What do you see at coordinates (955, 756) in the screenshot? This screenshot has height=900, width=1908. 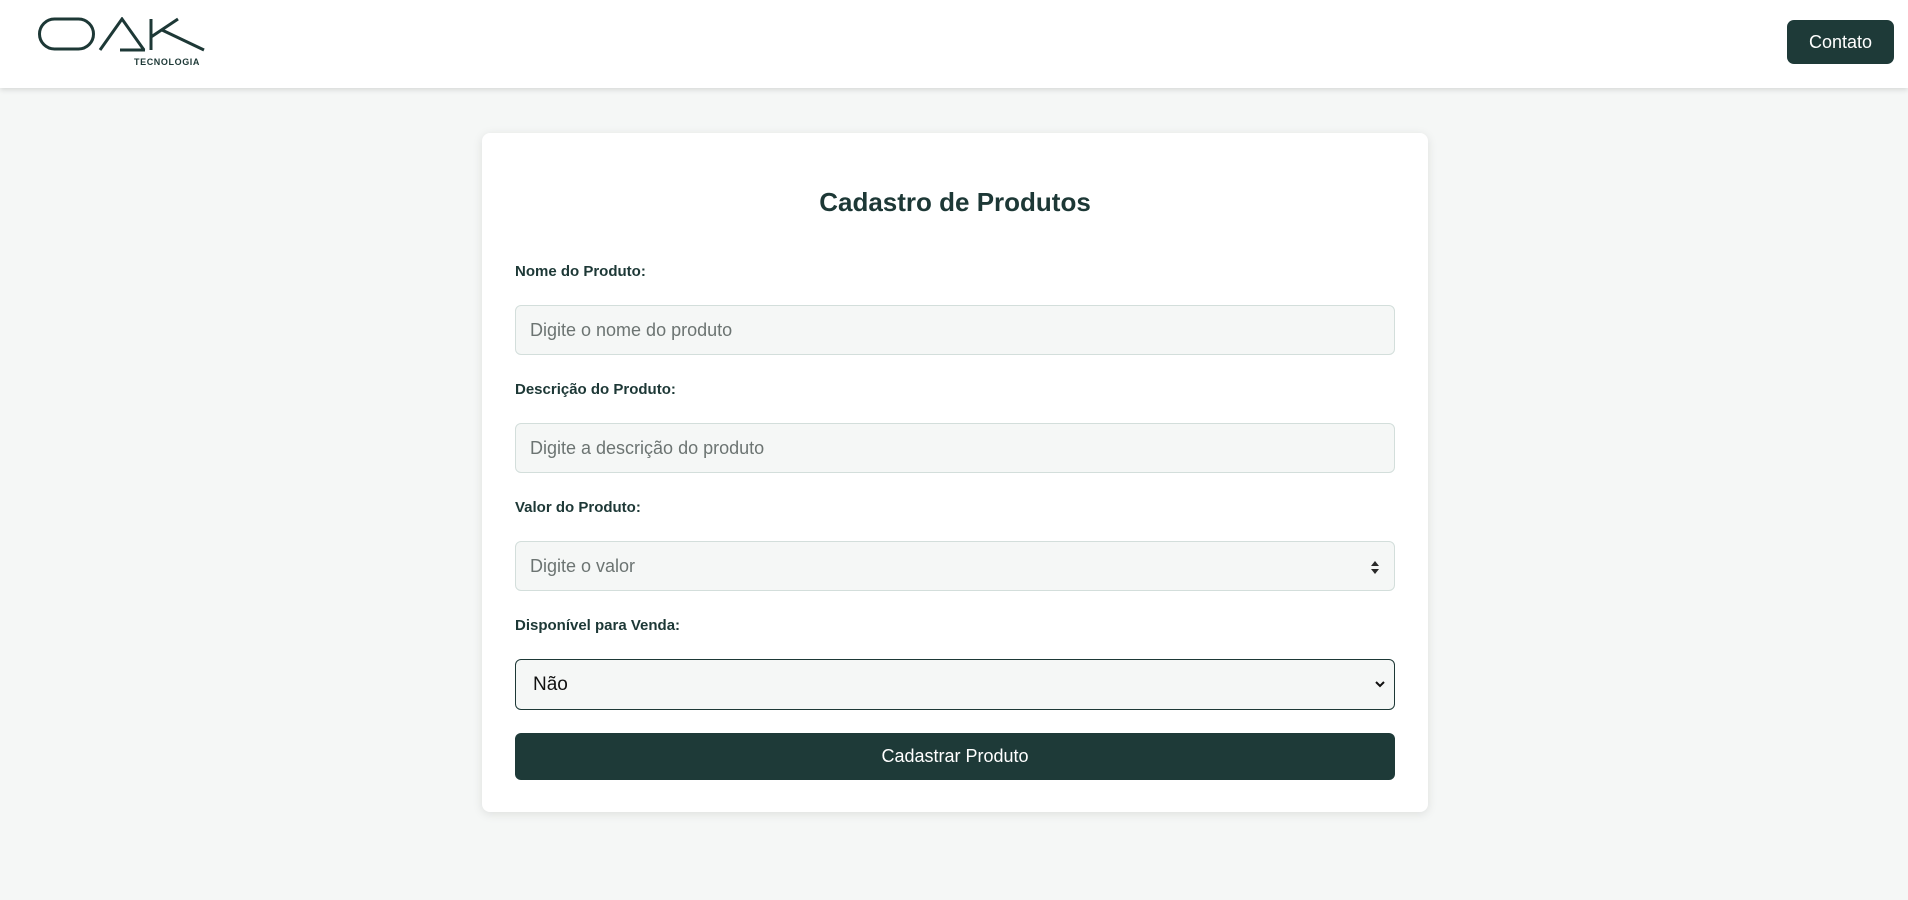 I see `register-product-button: Cadastrar Produto` at bounding box center [955, 756].